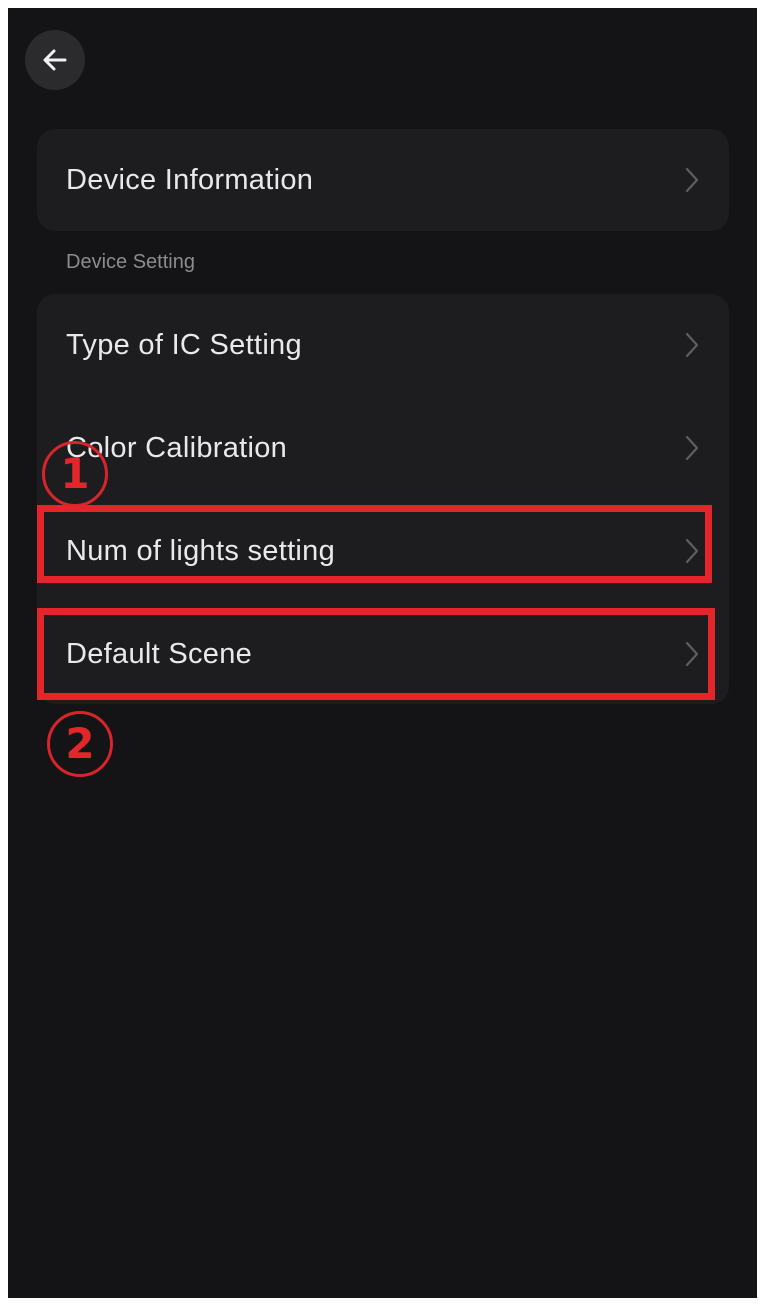 The image size is (765, 1304). I want to click on section-label-device-setting: Device Setting, so click(130, 262).